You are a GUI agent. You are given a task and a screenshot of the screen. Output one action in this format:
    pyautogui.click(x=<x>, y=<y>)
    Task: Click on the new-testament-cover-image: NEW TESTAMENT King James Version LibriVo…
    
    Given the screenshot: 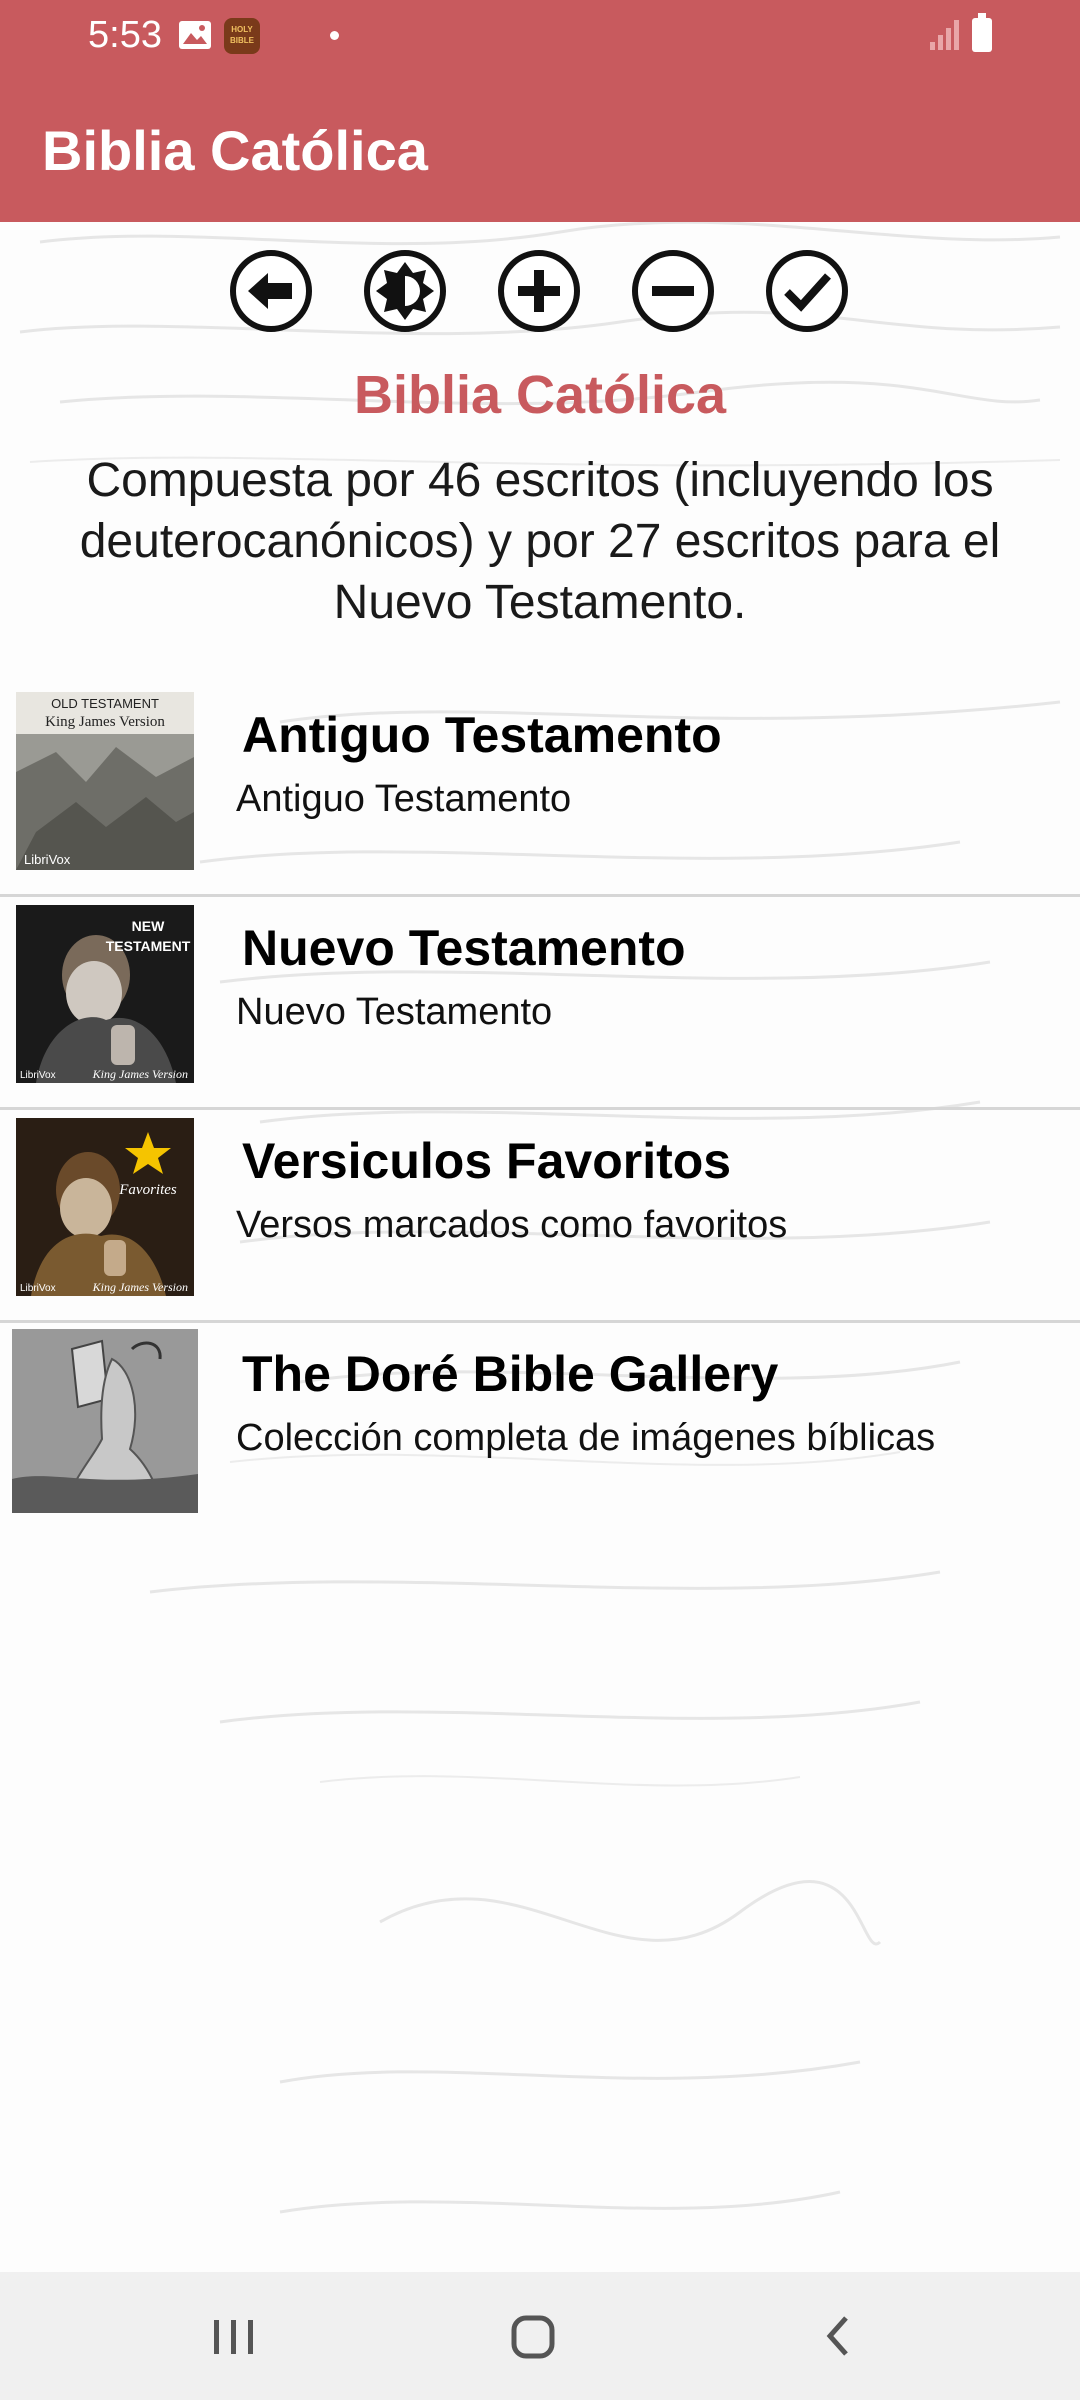 What is the action you would take?
    pyautogui.click(x=105, y=994)
    